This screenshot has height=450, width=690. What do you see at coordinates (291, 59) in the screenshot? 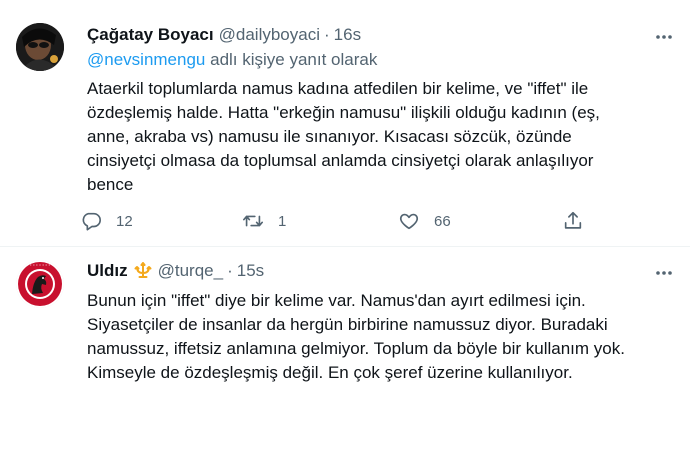
I see `reply-suffix: adlı kişiye yanıt olarak` at bounding box center [291, 59].